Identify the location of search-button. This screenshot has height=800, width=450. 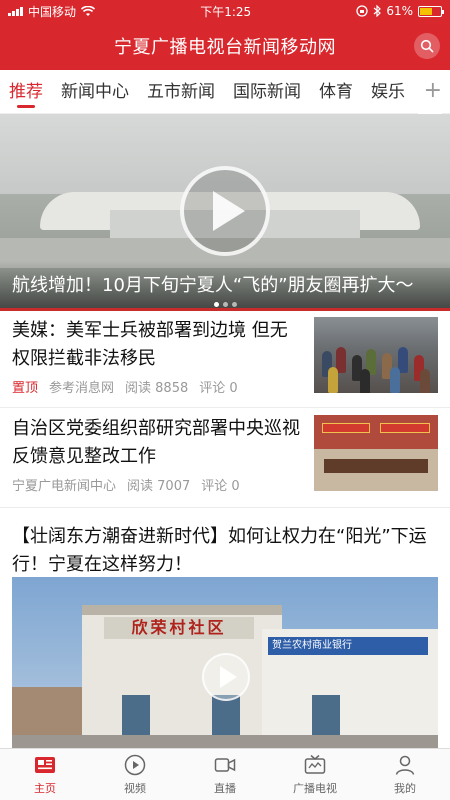
(427, 46).